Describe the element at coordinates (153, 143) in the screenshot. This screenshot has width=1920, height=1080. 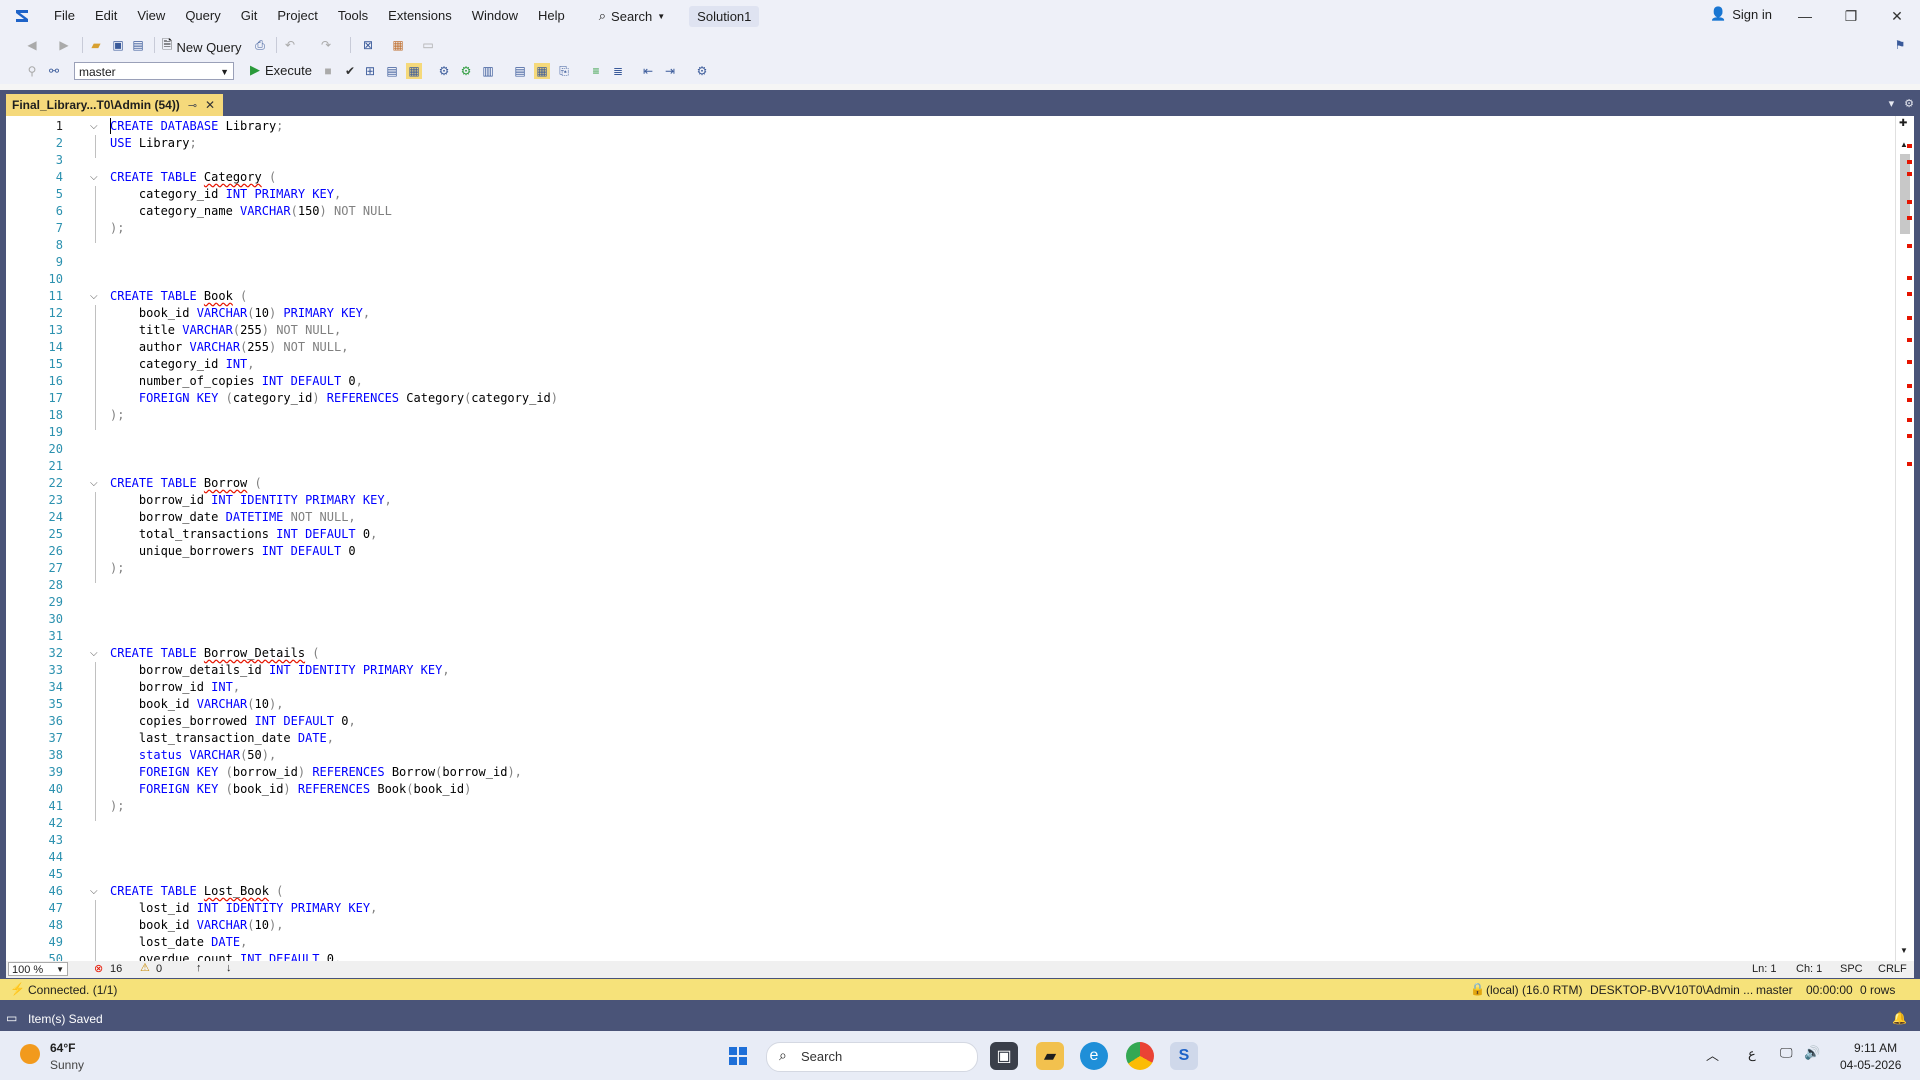
I see `code-line: USE Library;` at that location.